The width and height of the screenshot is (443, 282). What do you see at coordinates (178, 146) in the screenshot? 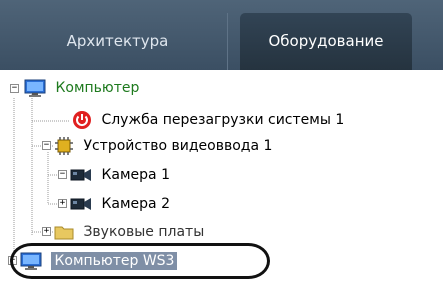
I see `tree-item-label: Устройство видеоввода 1` at bounding box center [178, 146].